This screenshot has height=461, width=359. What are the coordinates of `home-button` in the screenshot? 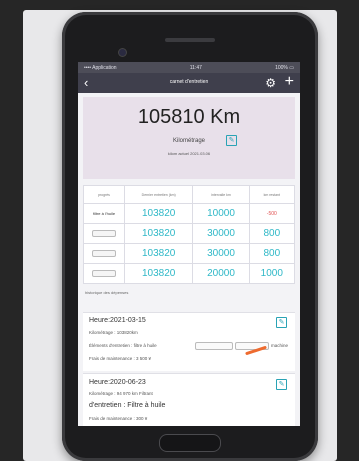 It's located at (190, 443).